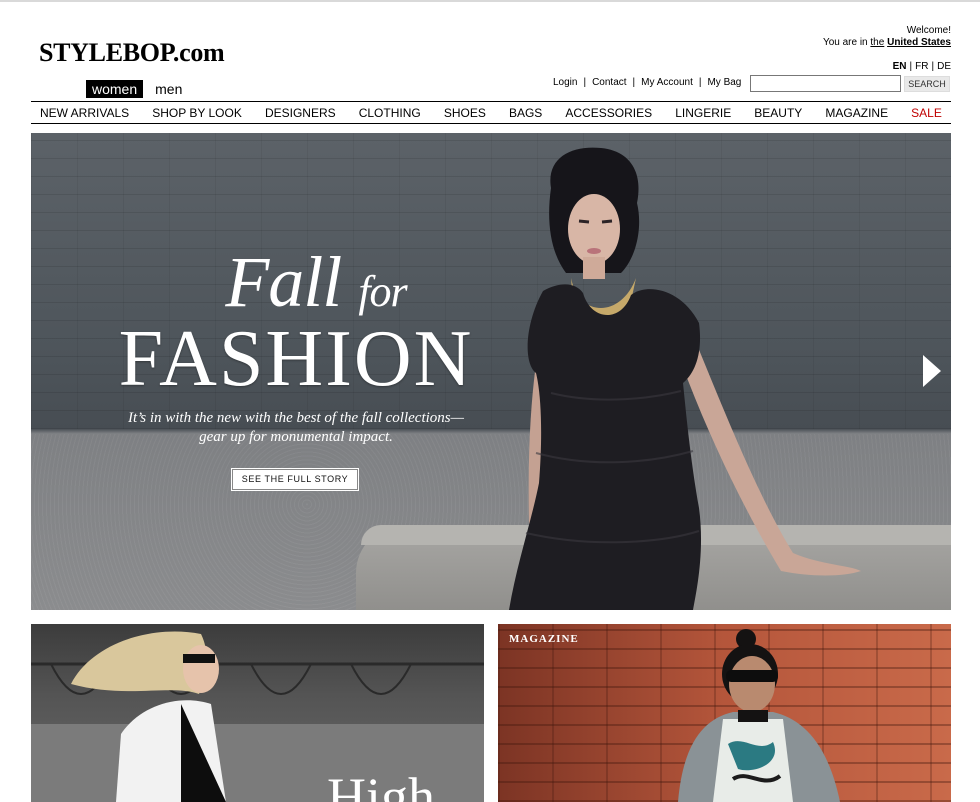 The width and height of the screenshot is (980, 802). I want to click on location-link-pre: the, so click(877, 42).